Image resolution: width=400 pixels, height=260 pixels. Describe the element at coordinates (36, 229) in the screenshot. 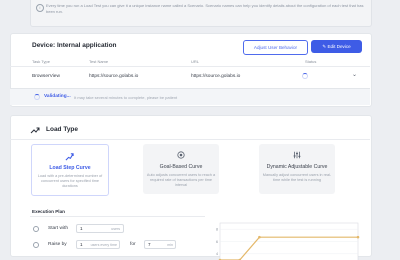

I see `start-with-radio` at that location.